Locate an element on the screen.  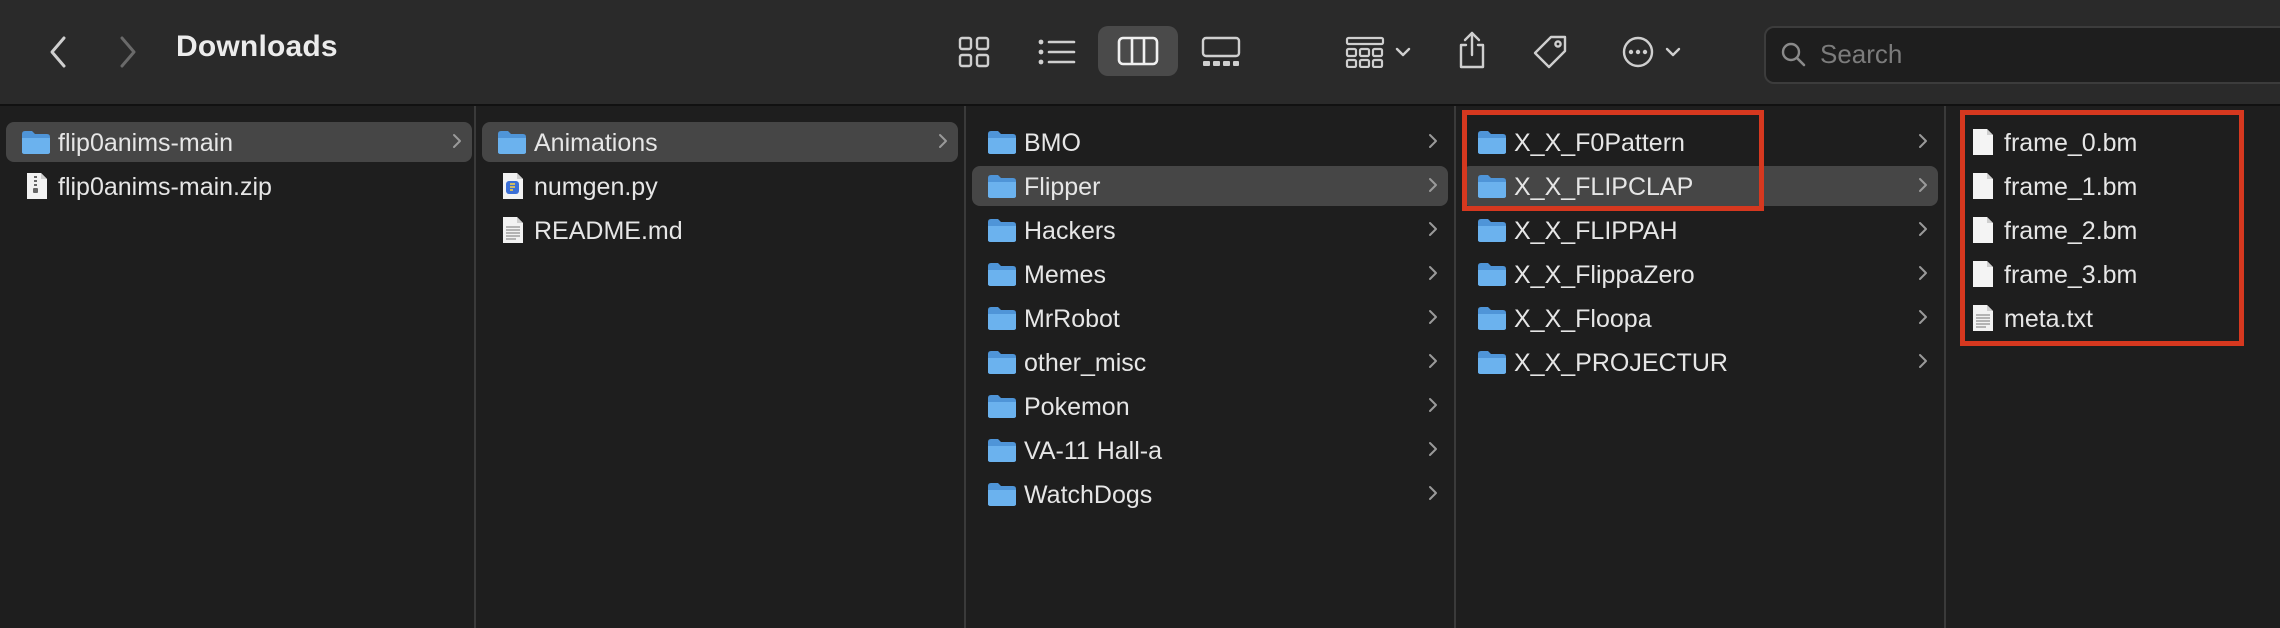
columns-icon is located at coordinates (1138, 51).